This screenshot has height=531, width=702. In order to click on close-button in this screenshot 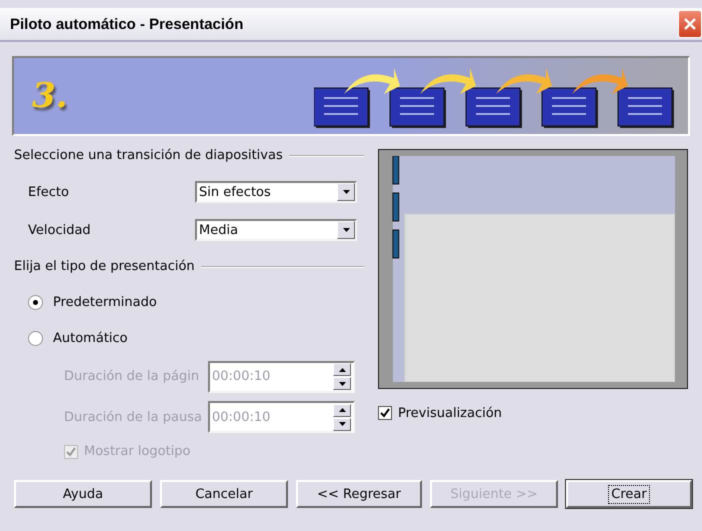, I will do `click(690, 24)`.